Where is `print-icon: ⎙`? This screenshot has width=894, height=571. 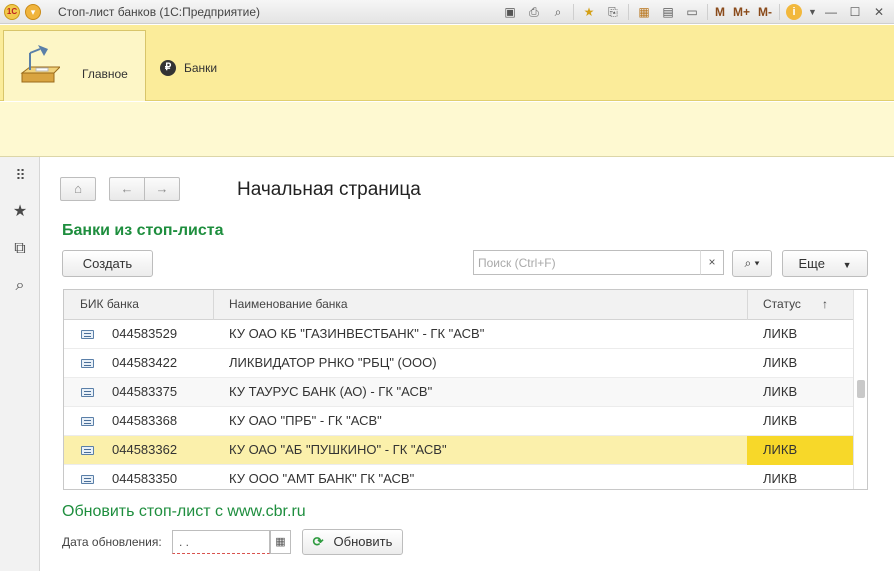
print-icon: ⎙ is located at coordinates (534, 12).